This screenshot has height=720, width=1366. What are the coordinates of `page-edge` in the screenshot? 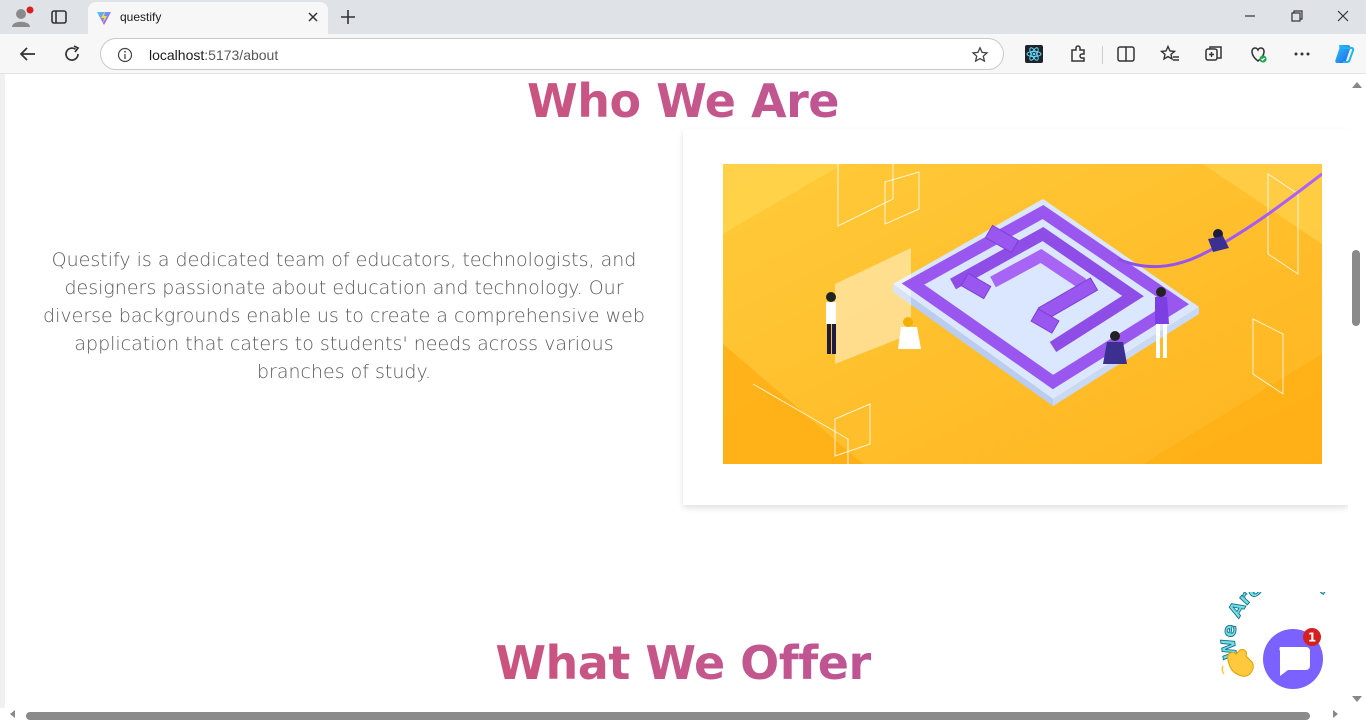 It's located at (2, 397).